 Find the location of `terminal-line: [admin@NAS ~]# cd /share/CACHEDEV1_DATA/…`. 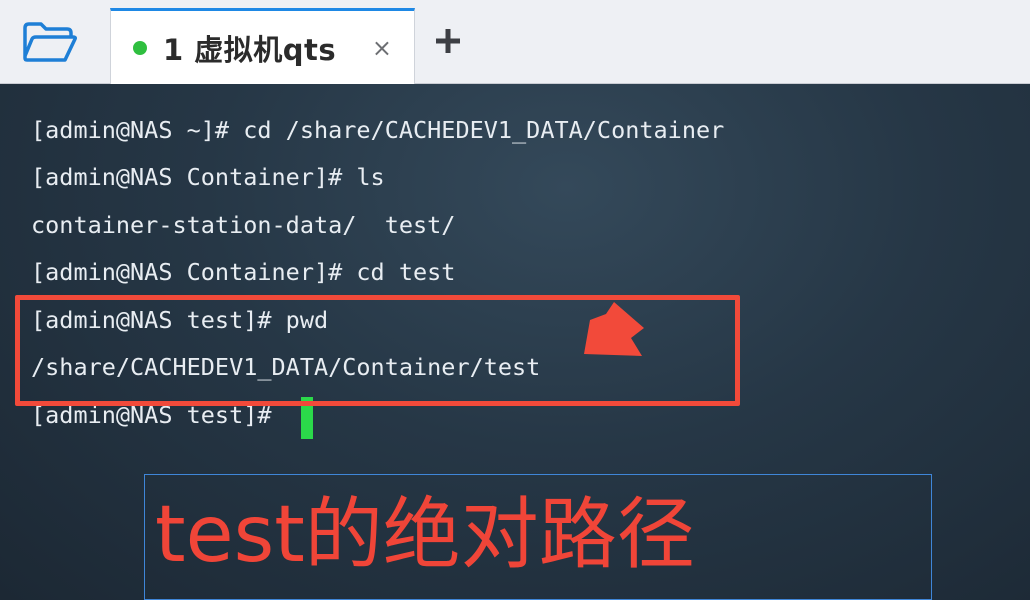

terminal-line: [admin@NAS ~]# cd /share/CACHEDEV1_DATA/… is located at coordinates (378, 130).